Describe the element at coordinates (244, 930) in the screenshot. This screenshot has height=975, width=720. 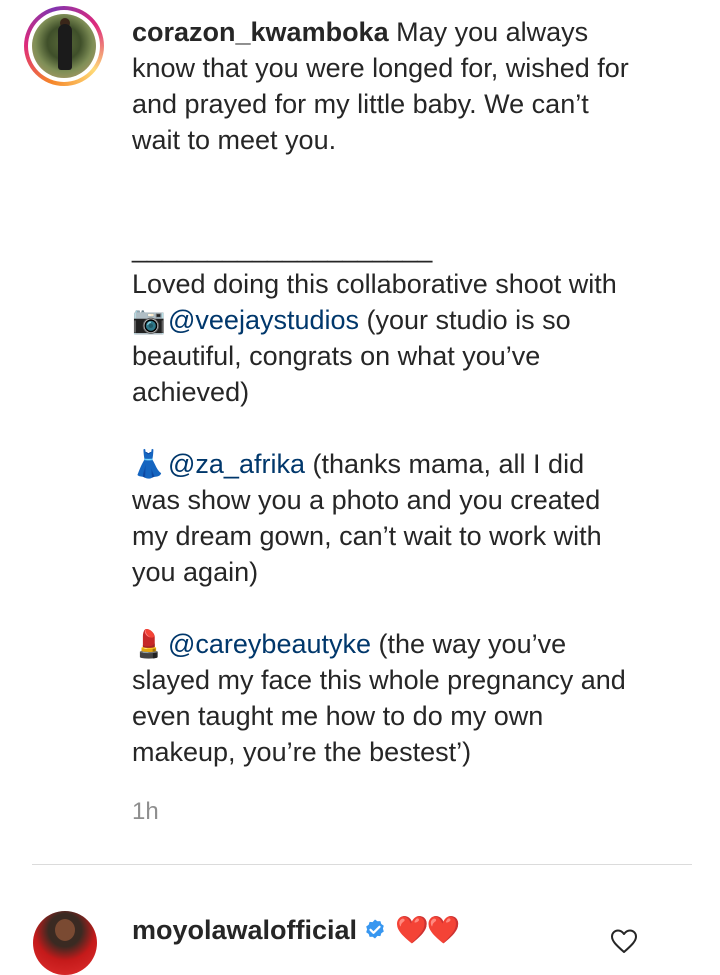
I see `commenter-username: moyolawalofficial` at that location.